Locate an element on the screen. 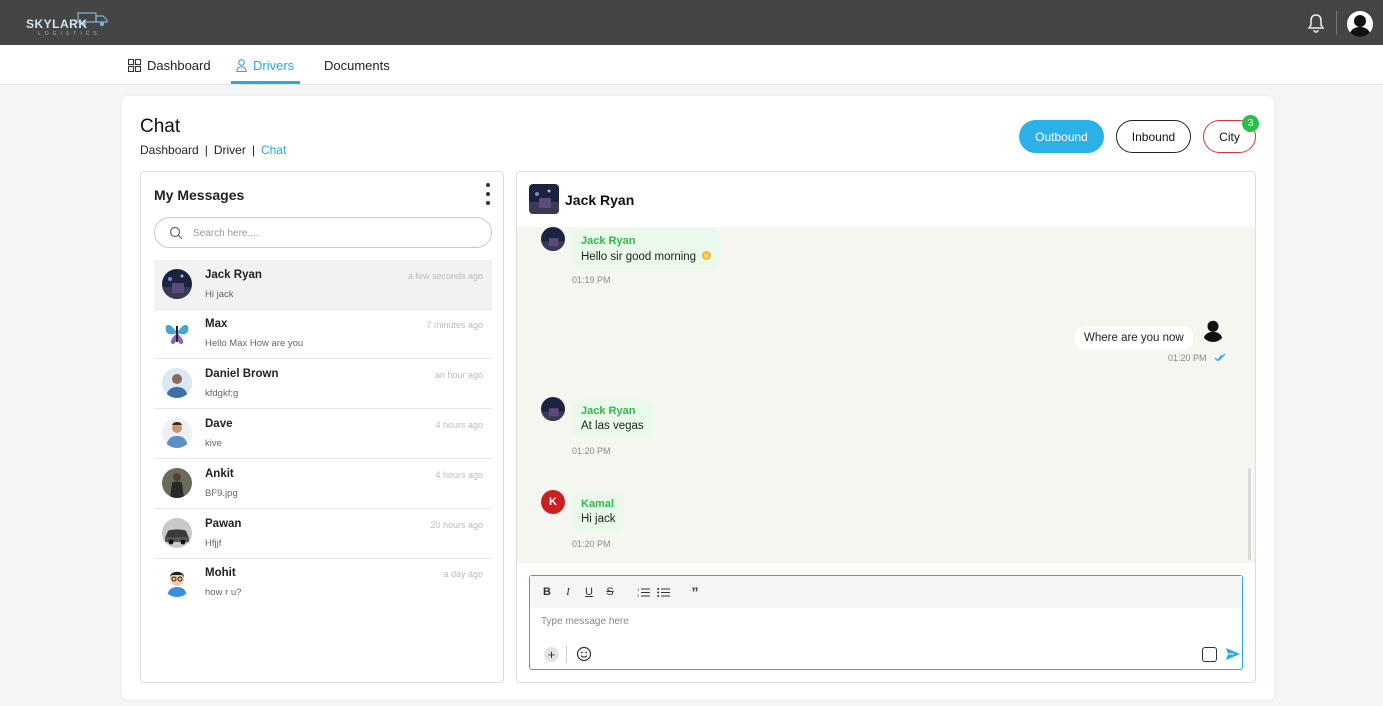  message-bubble-incoming: Jack Ryan At las vegas is located at coordinates (612, 418).